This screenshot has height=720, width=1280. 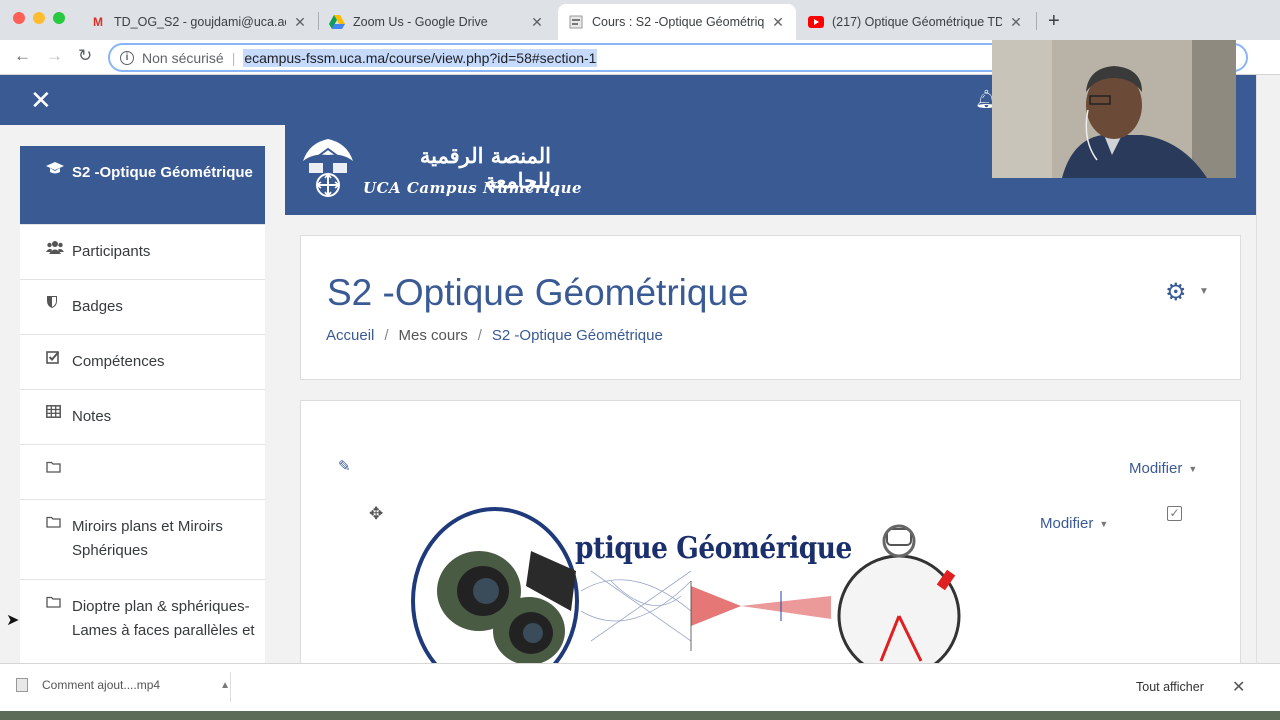 I want to click on sidebar-item-miroirs: Miroirs plans et Miroirs Sphériques, so click(x=142, y=540).